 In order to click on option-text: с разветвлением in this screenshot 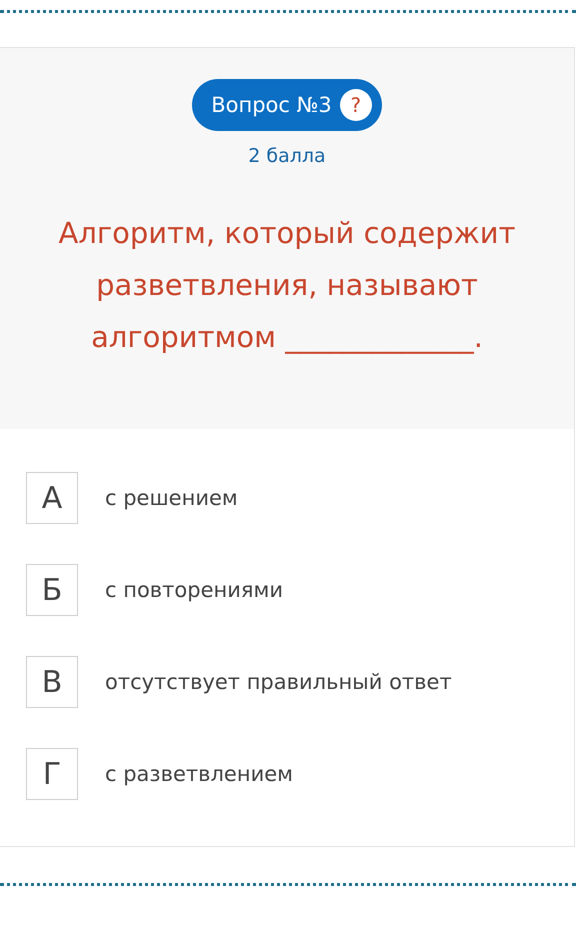, I will do `click(199, 774)`.